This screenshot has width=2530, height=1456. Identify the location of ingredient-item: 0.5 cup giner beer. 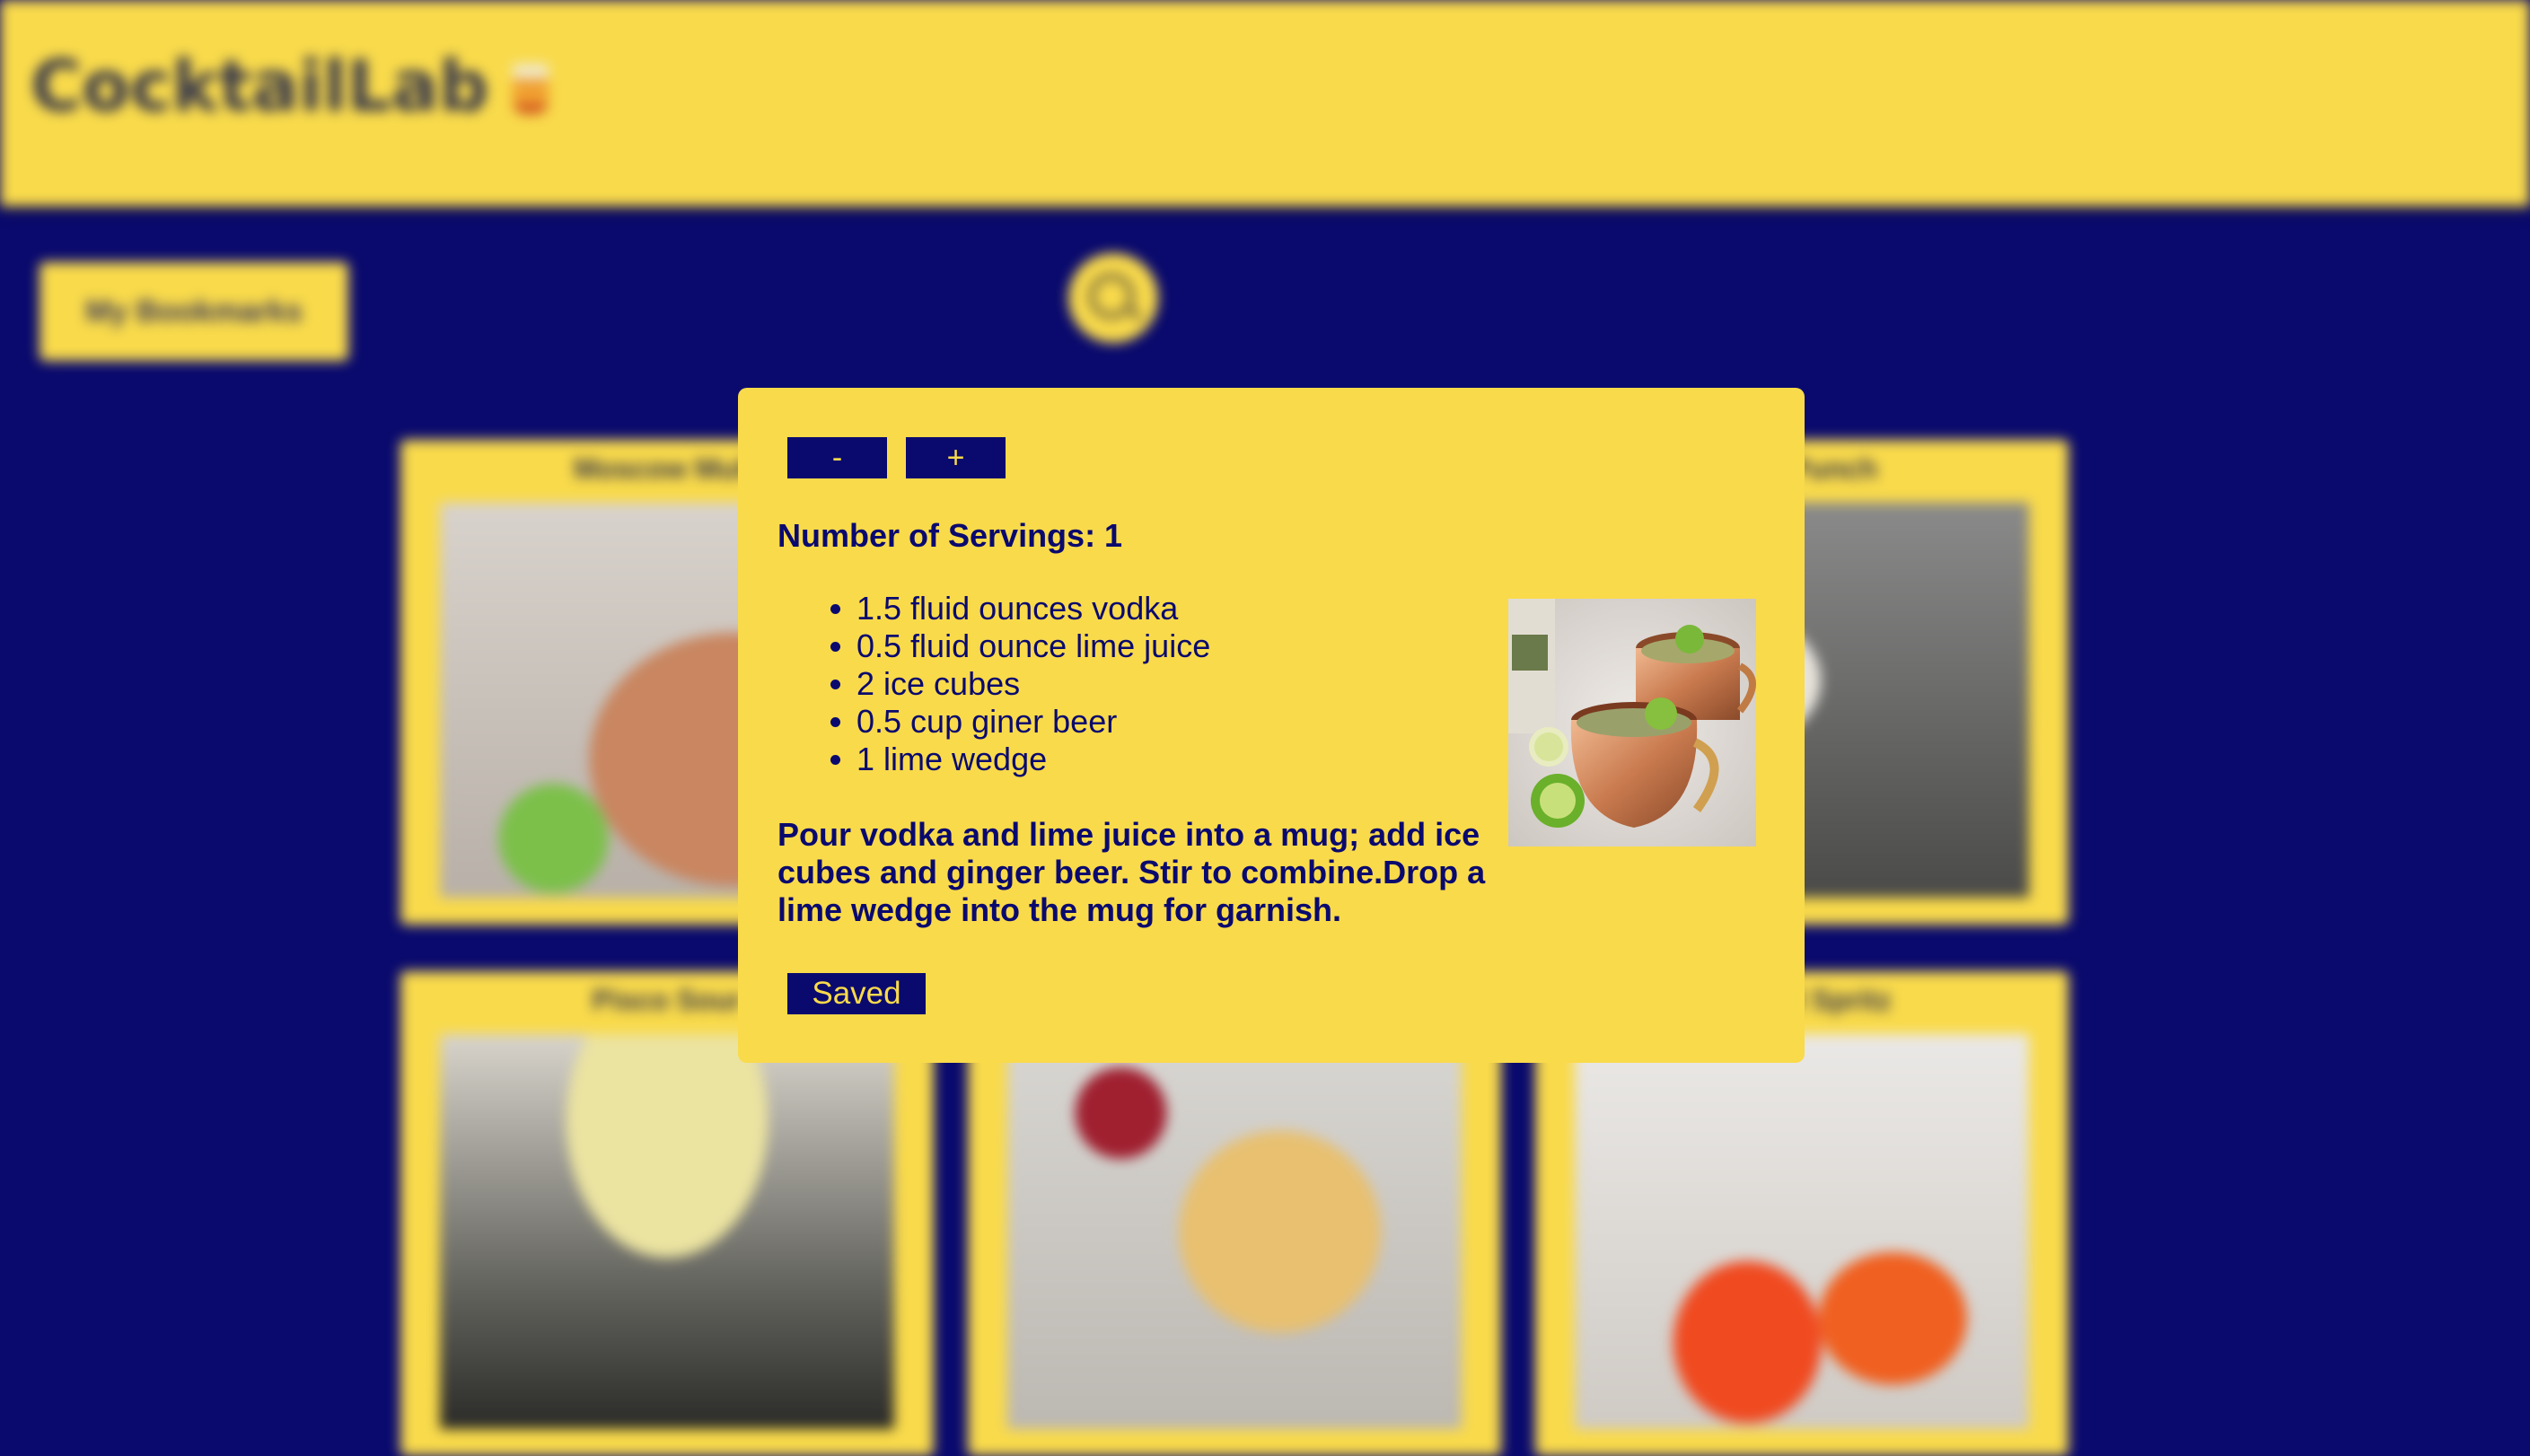
(1171, 722).